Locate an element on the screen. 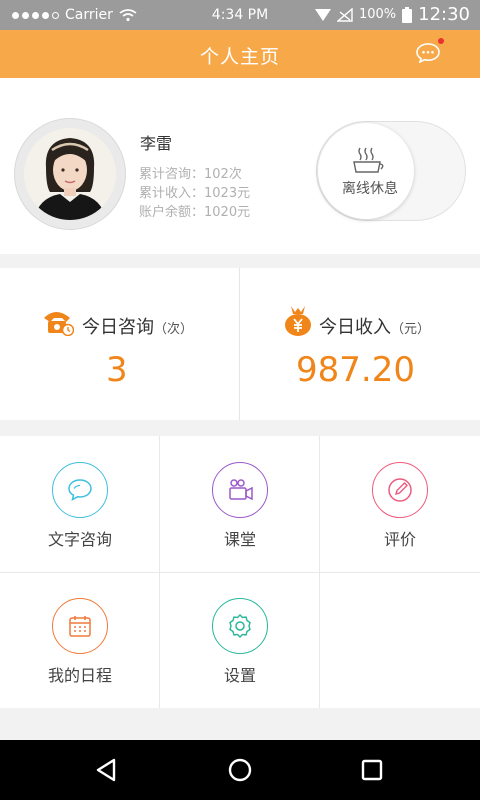  today-consult-value: 3 is located at coordinates (117, 370).